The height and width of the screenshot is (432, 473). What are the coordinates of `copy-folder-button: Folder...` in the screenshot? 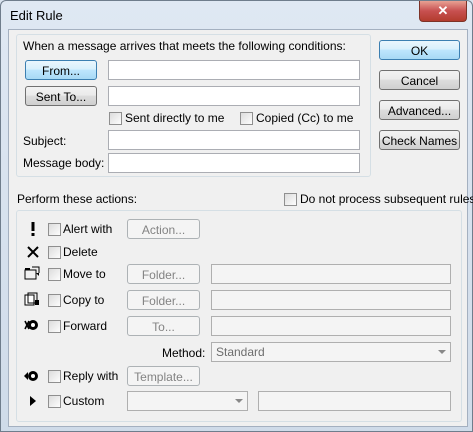 It's located at (163, 300).